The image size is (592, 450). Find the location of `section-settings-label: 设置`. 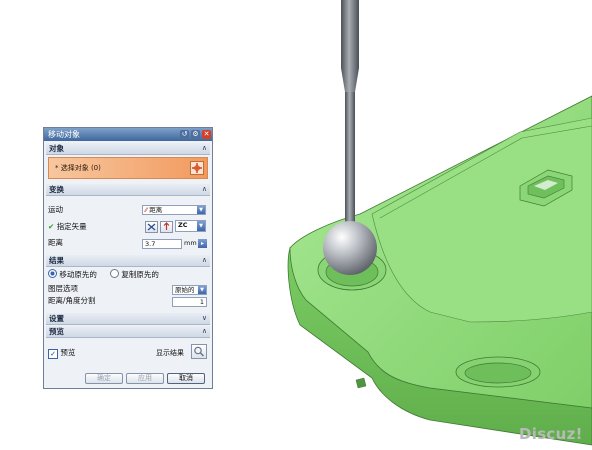

section-settings-label: 设置 is located at coordinates (56, 318).